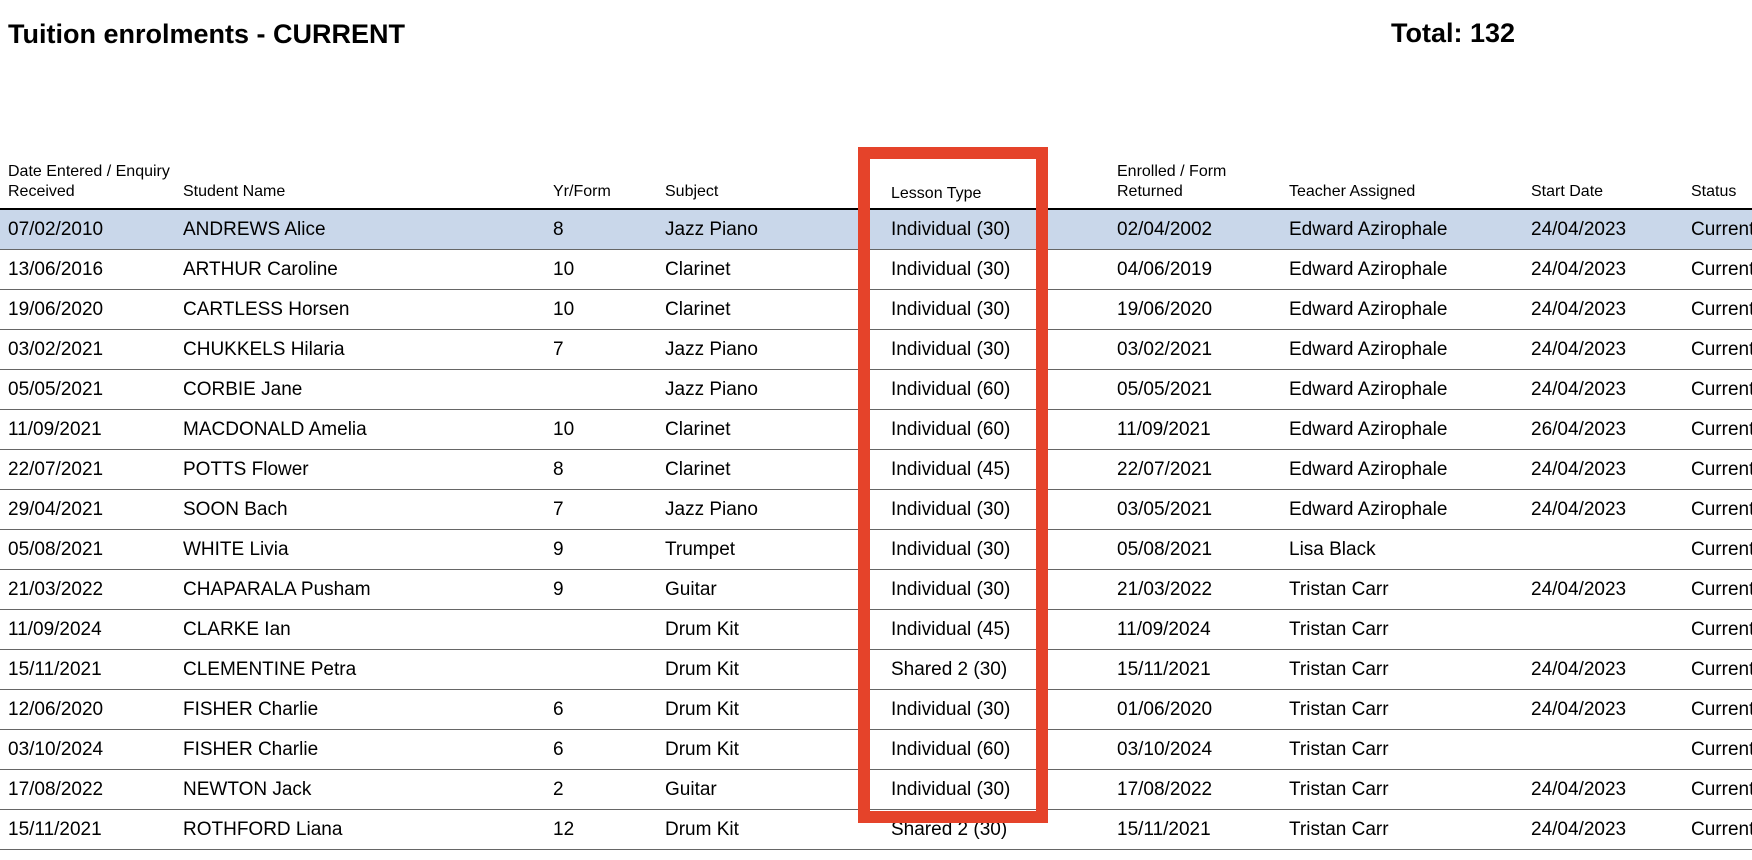 The width and height of the screenshot is (1752, 860). I want to click on subject-cell: Trumpet, so click(770, 549).